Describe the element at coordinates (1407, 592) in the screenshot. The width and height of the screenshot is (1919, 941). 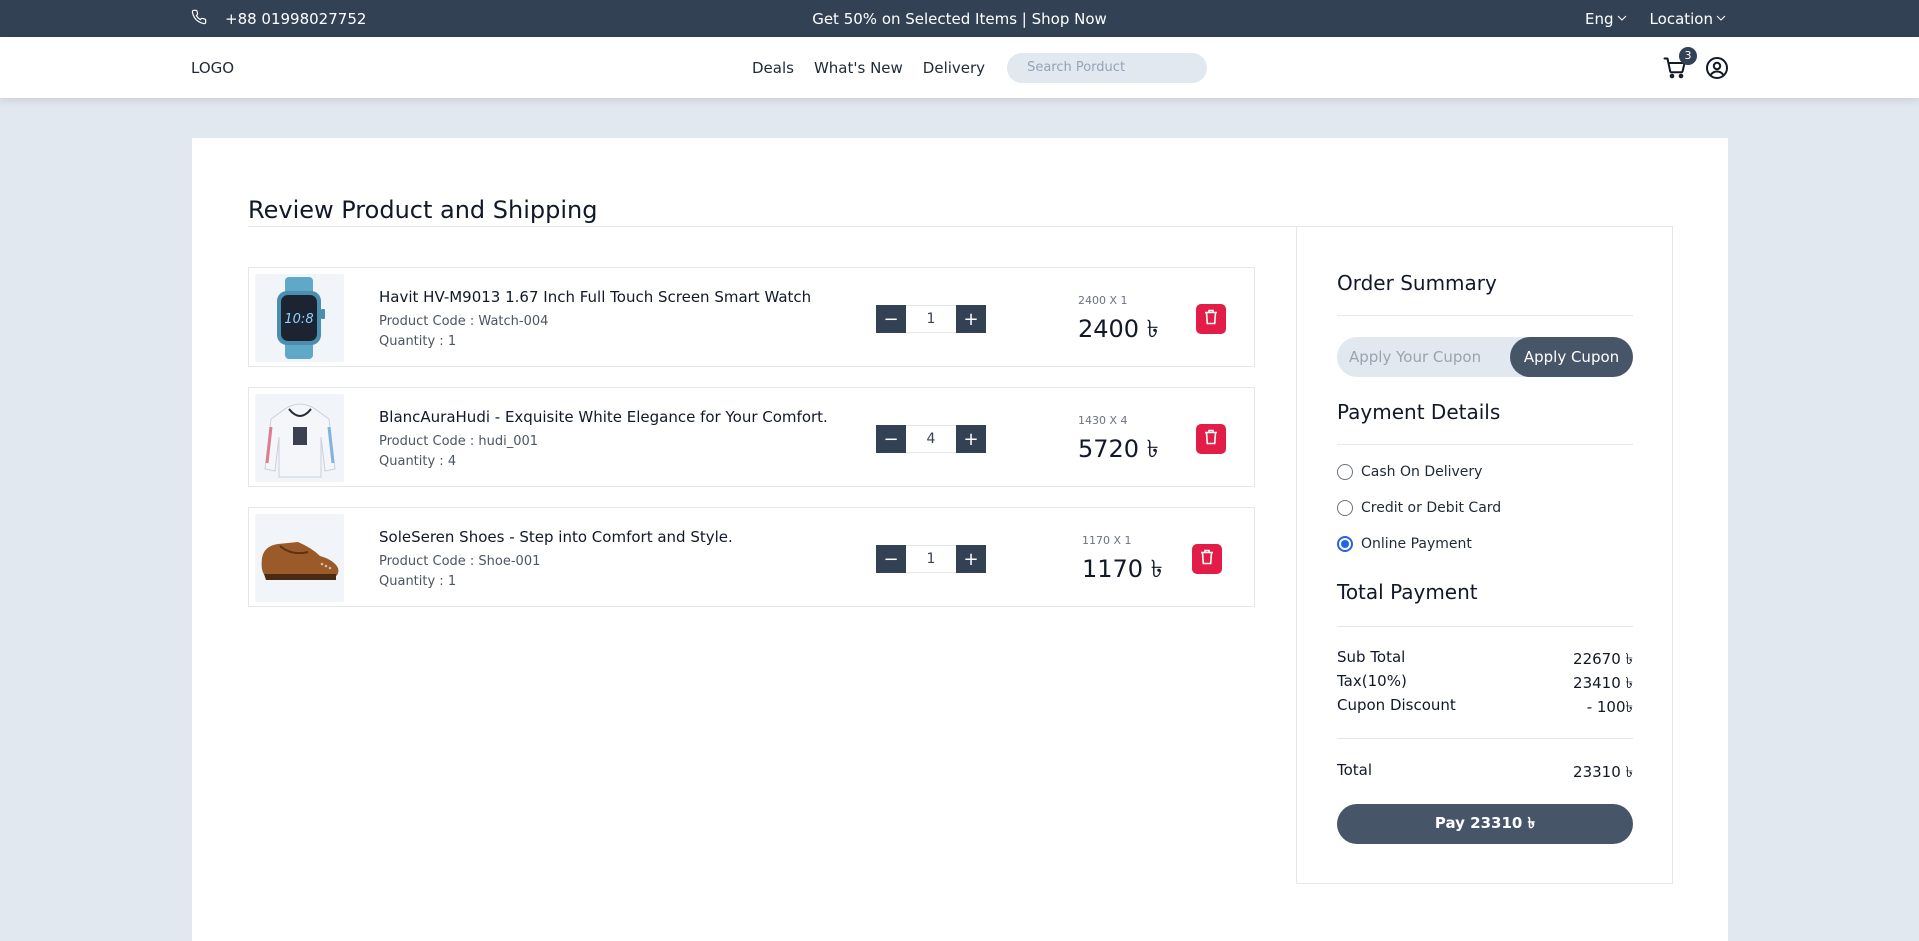
I see `total-payment-title: Total Payment` at that location.